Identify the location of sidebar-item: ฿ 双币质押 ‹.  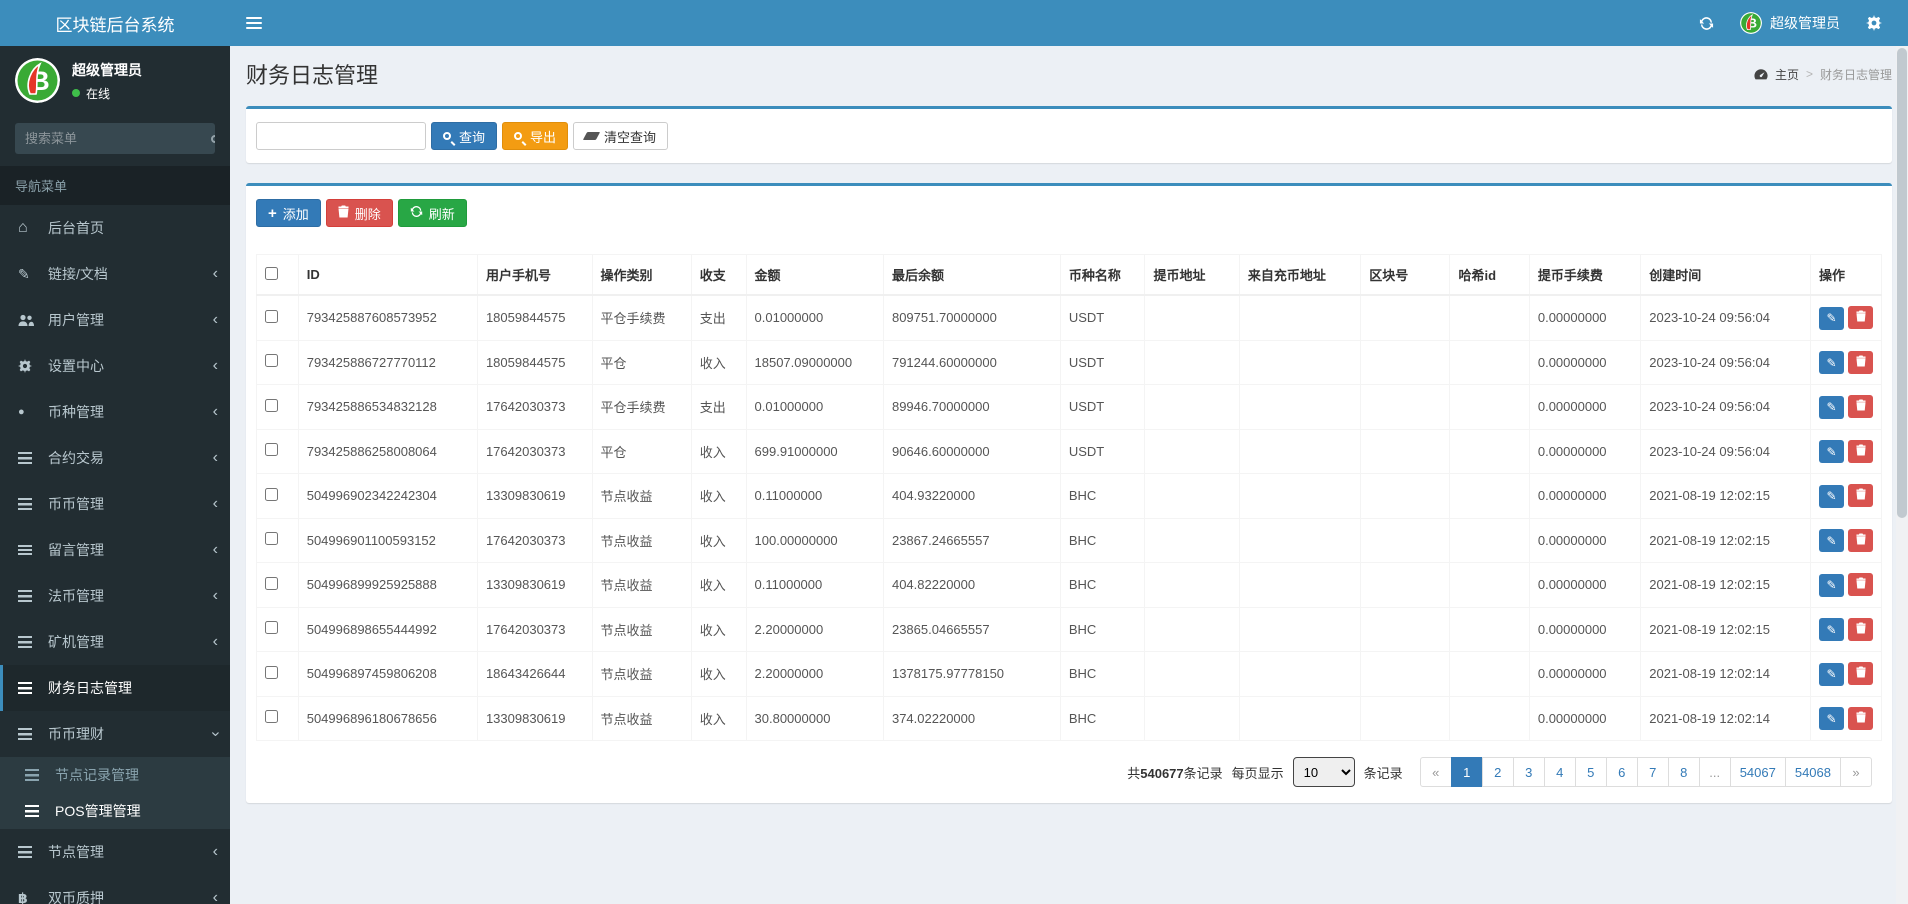
(115, 889).